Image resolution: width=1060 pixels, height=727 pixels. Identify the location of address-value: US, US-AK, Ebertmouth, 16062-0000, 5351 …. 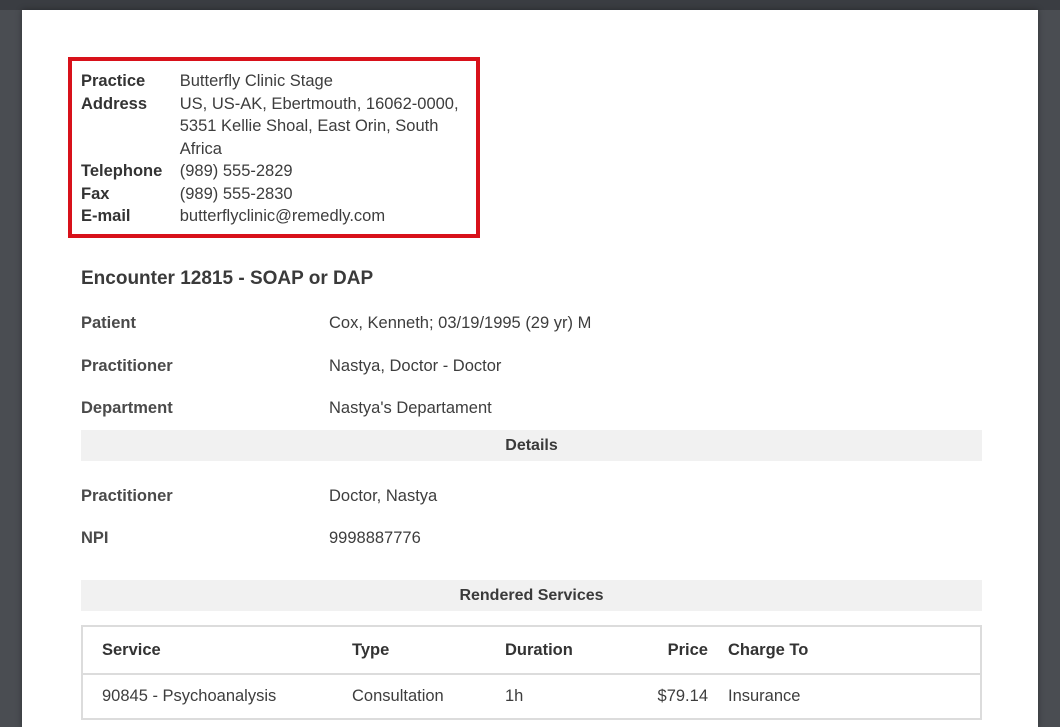
(319, 126).